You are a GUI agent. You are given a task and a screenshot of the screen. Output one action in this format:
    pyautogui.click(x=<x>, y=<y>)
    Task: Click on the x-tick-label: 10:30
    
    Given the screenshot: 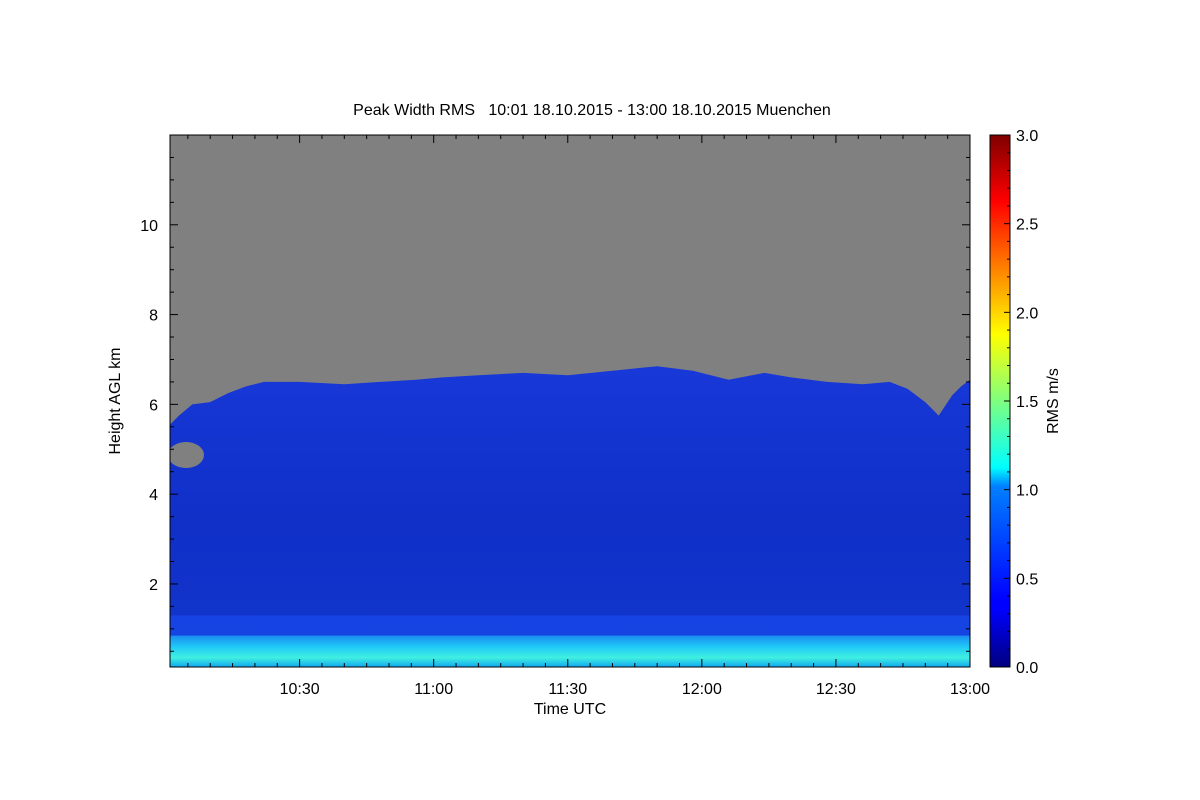 What is the action you would take?
    pyautogui.click(x=300, y=689)
    